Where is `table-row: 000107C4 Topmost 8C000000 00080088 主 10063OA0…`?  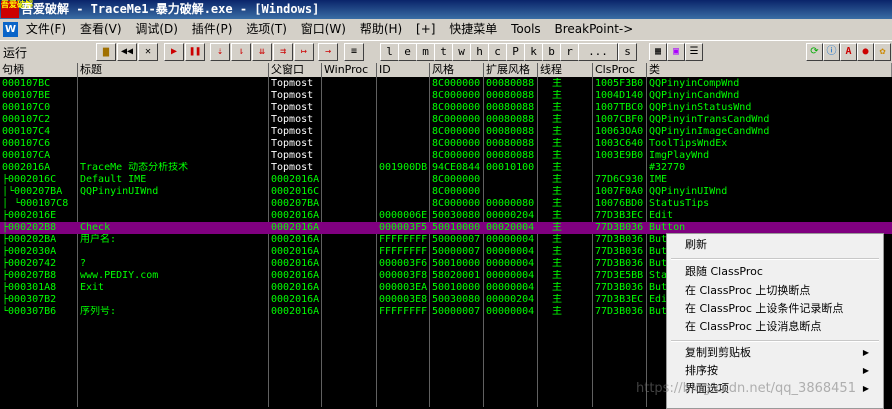
table-row: 000107C4 Topmost 8C000000 00080088 主 10063OA0… is located at coordinates (446, 132).